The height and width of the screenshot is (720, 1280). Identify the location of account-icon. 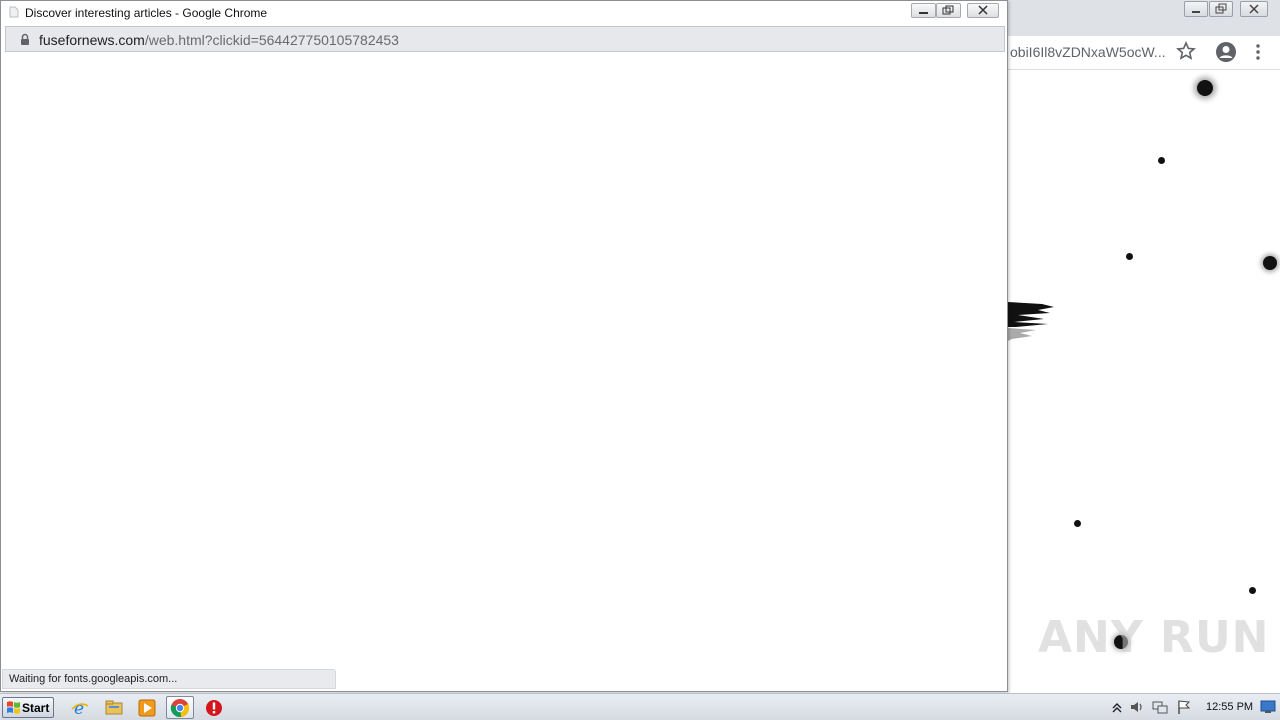
(1226, 52).